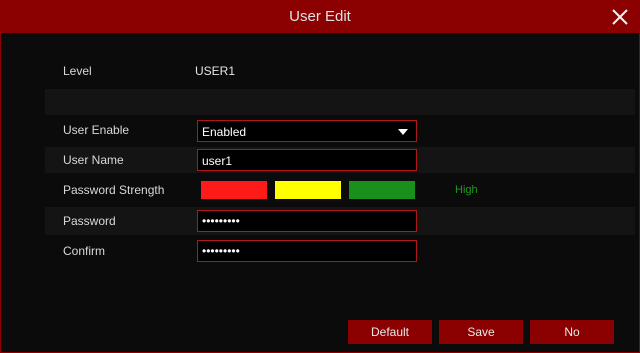  I want to click on password-strength-value: High, so click(466, 190).